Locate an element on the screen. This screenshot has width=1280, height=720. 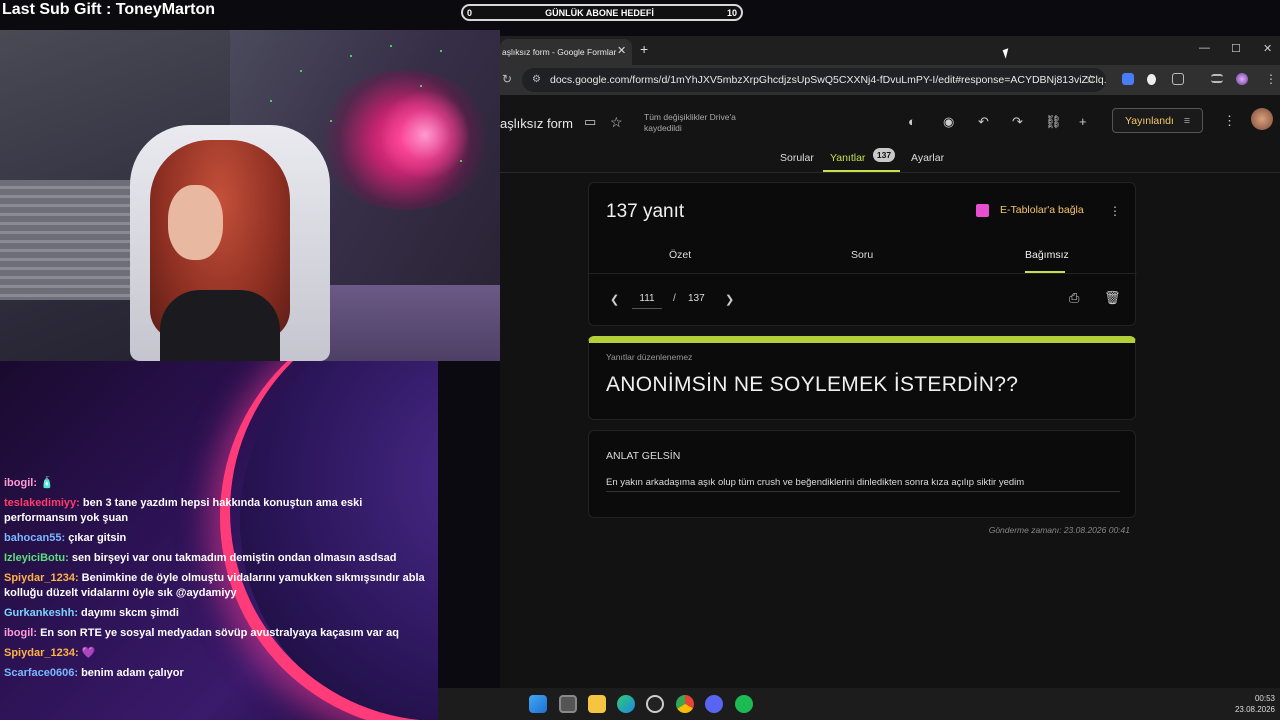
reload-icon: ↻ is located at coordinates (507, 79).